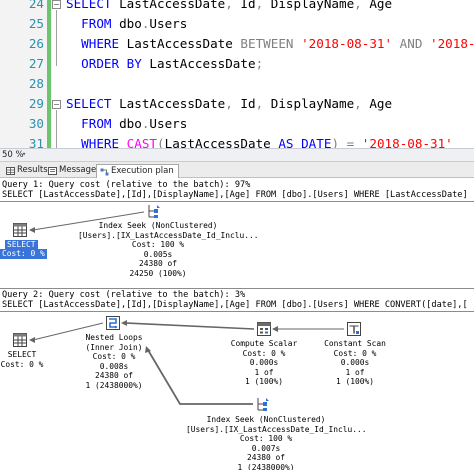  I want to click on code-token: '2018-09-01', so click(452, 43).